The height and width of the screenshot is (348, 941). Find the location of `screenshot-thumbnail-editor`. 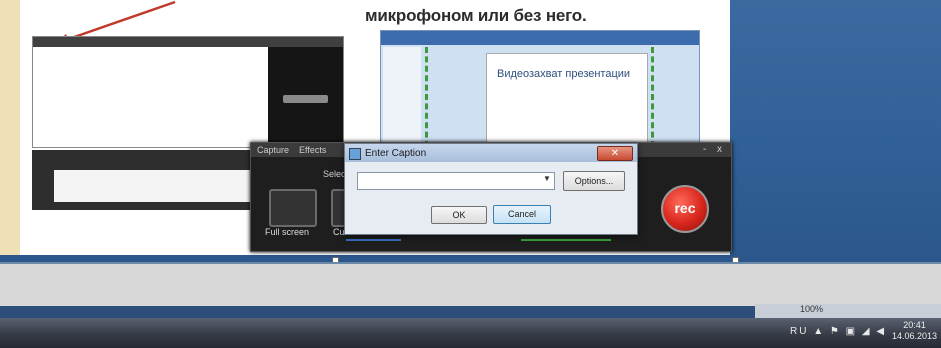

screenshot-thumbnail-editor is located at coordinates (144, 180).